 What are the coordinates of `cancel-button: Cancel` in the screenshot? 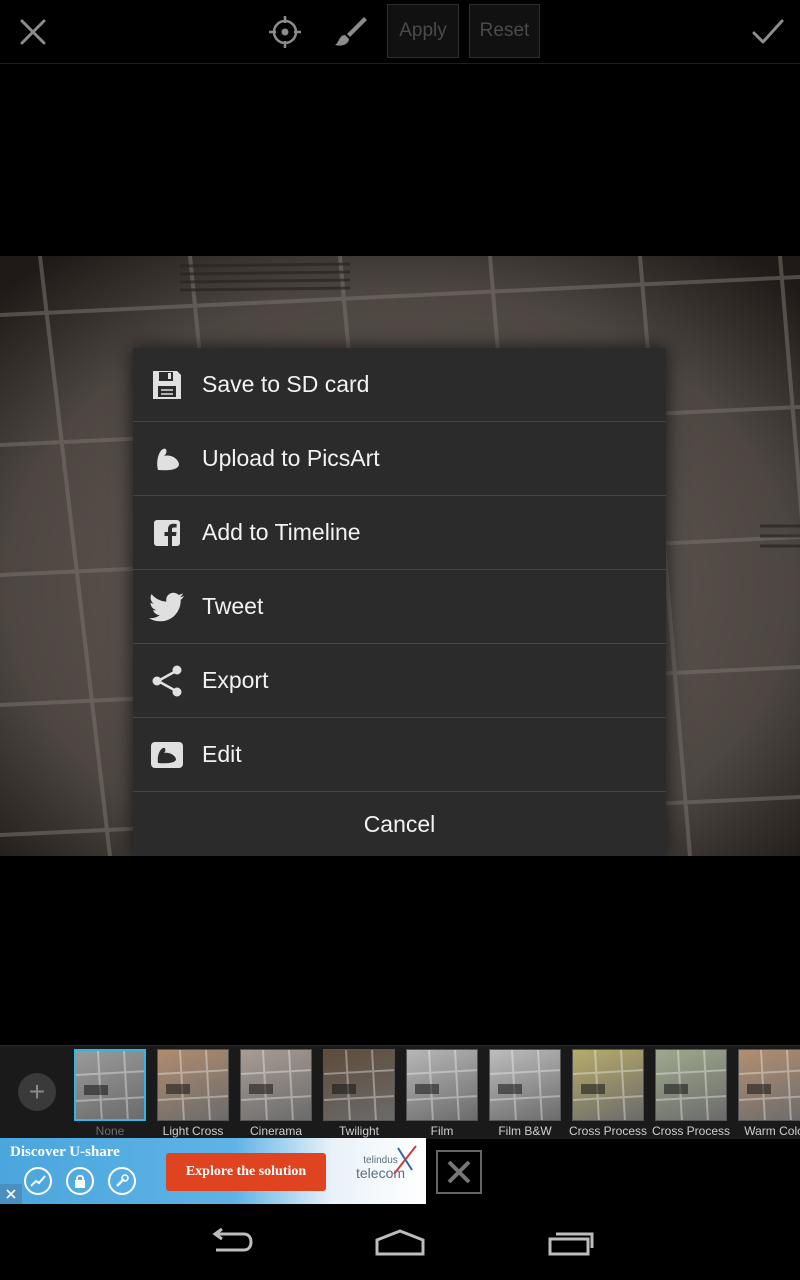 It's located at (399, 824).